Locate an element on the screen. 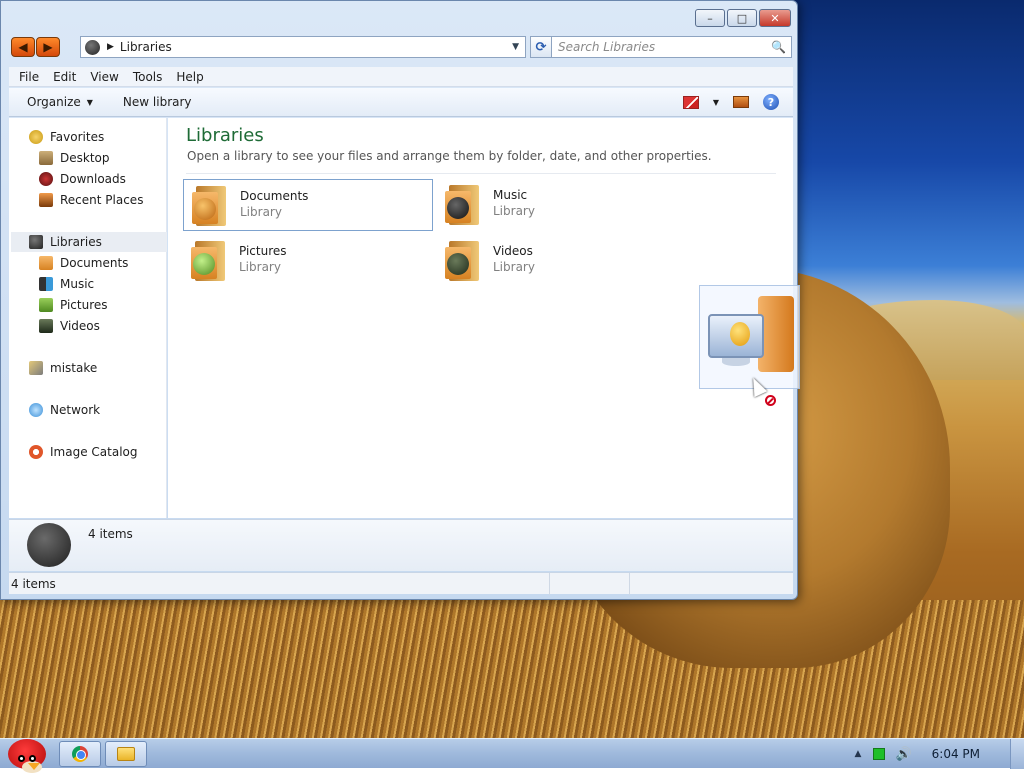 Image resolution: width=1024 pixels, height=773 pixels. sidebar-pictures-label: Pictures is located at coordinates (84, 305).